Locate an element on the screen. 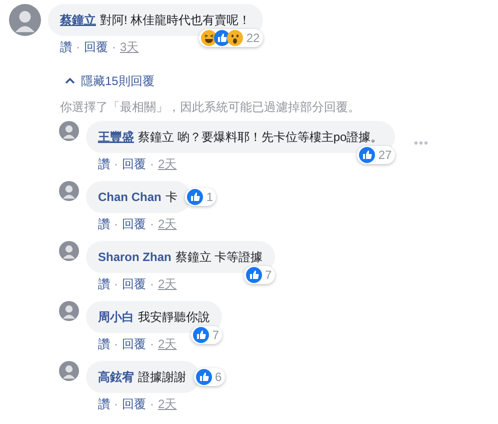 Image resolution: width=498 pixels, height=424 pixels. hide-replies-button: 隱藏15則回覆 is located at coordinates (109, 81).